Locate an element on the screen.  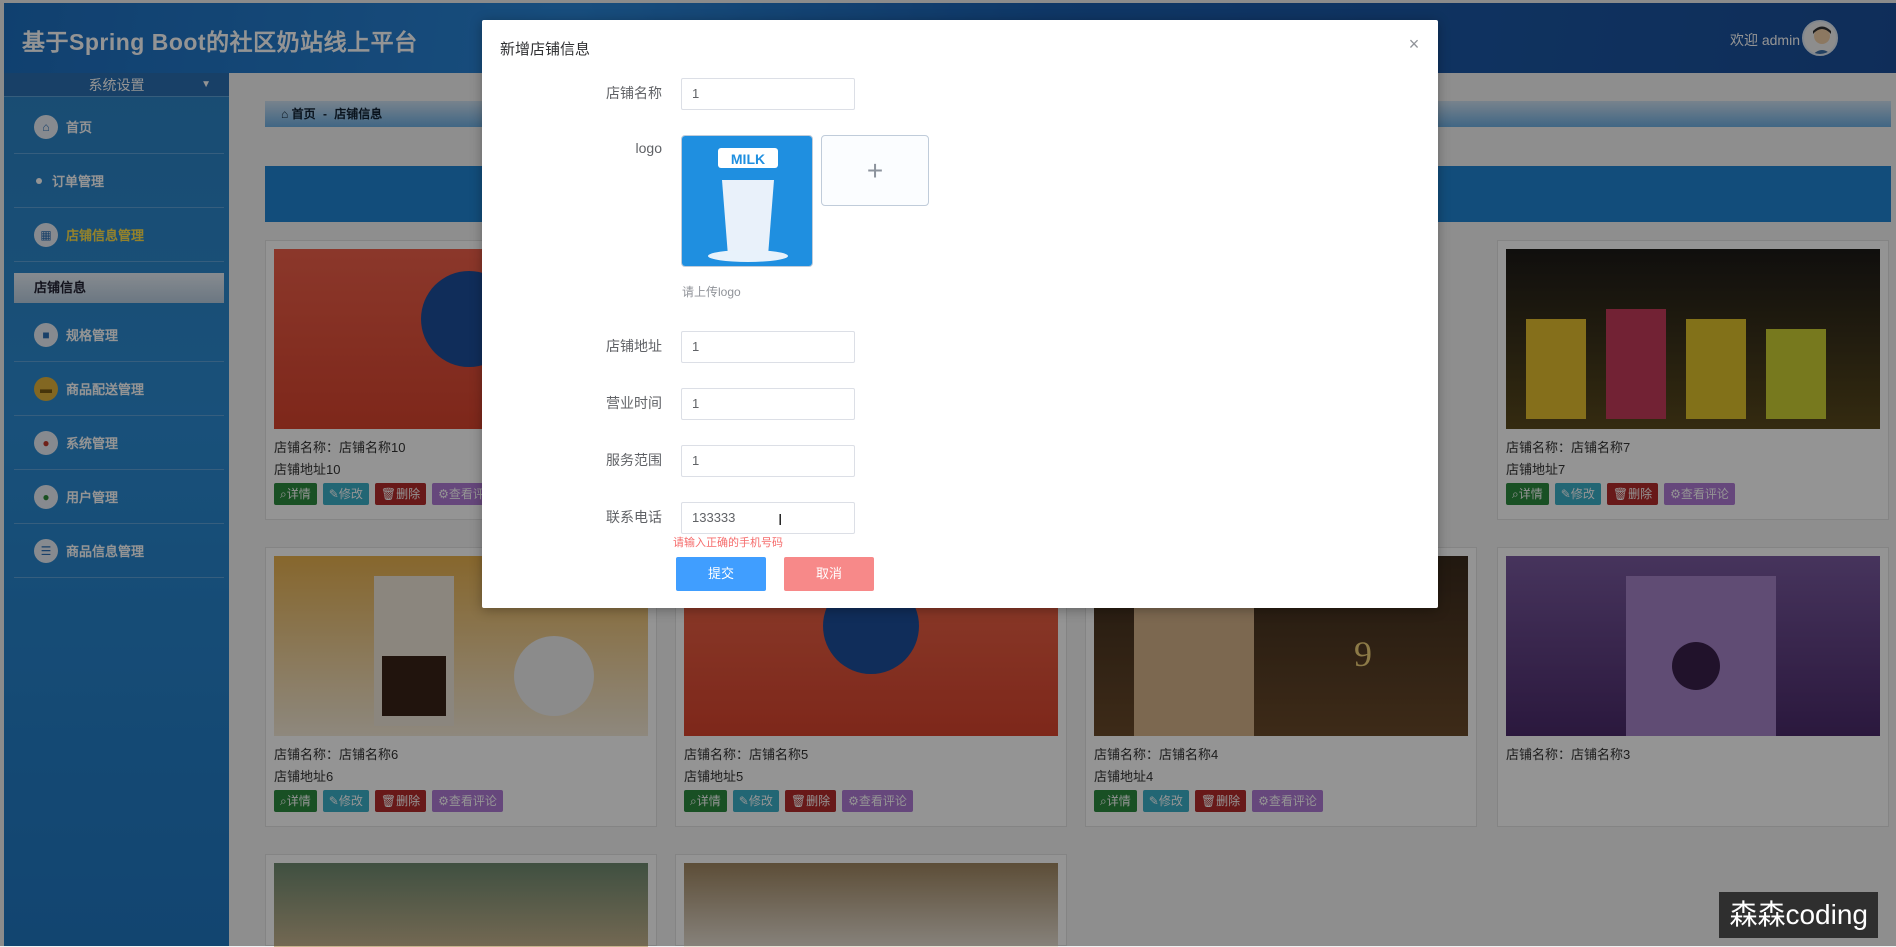
upload-tip: 请上传logo is located at coordinates (711, 292).